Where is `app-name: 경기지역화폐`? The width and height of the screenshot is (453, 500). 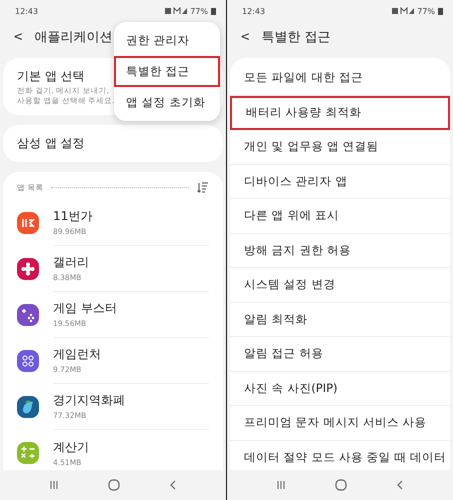 app-name: 경기지역화폐 is located at coordinates (131, 400).